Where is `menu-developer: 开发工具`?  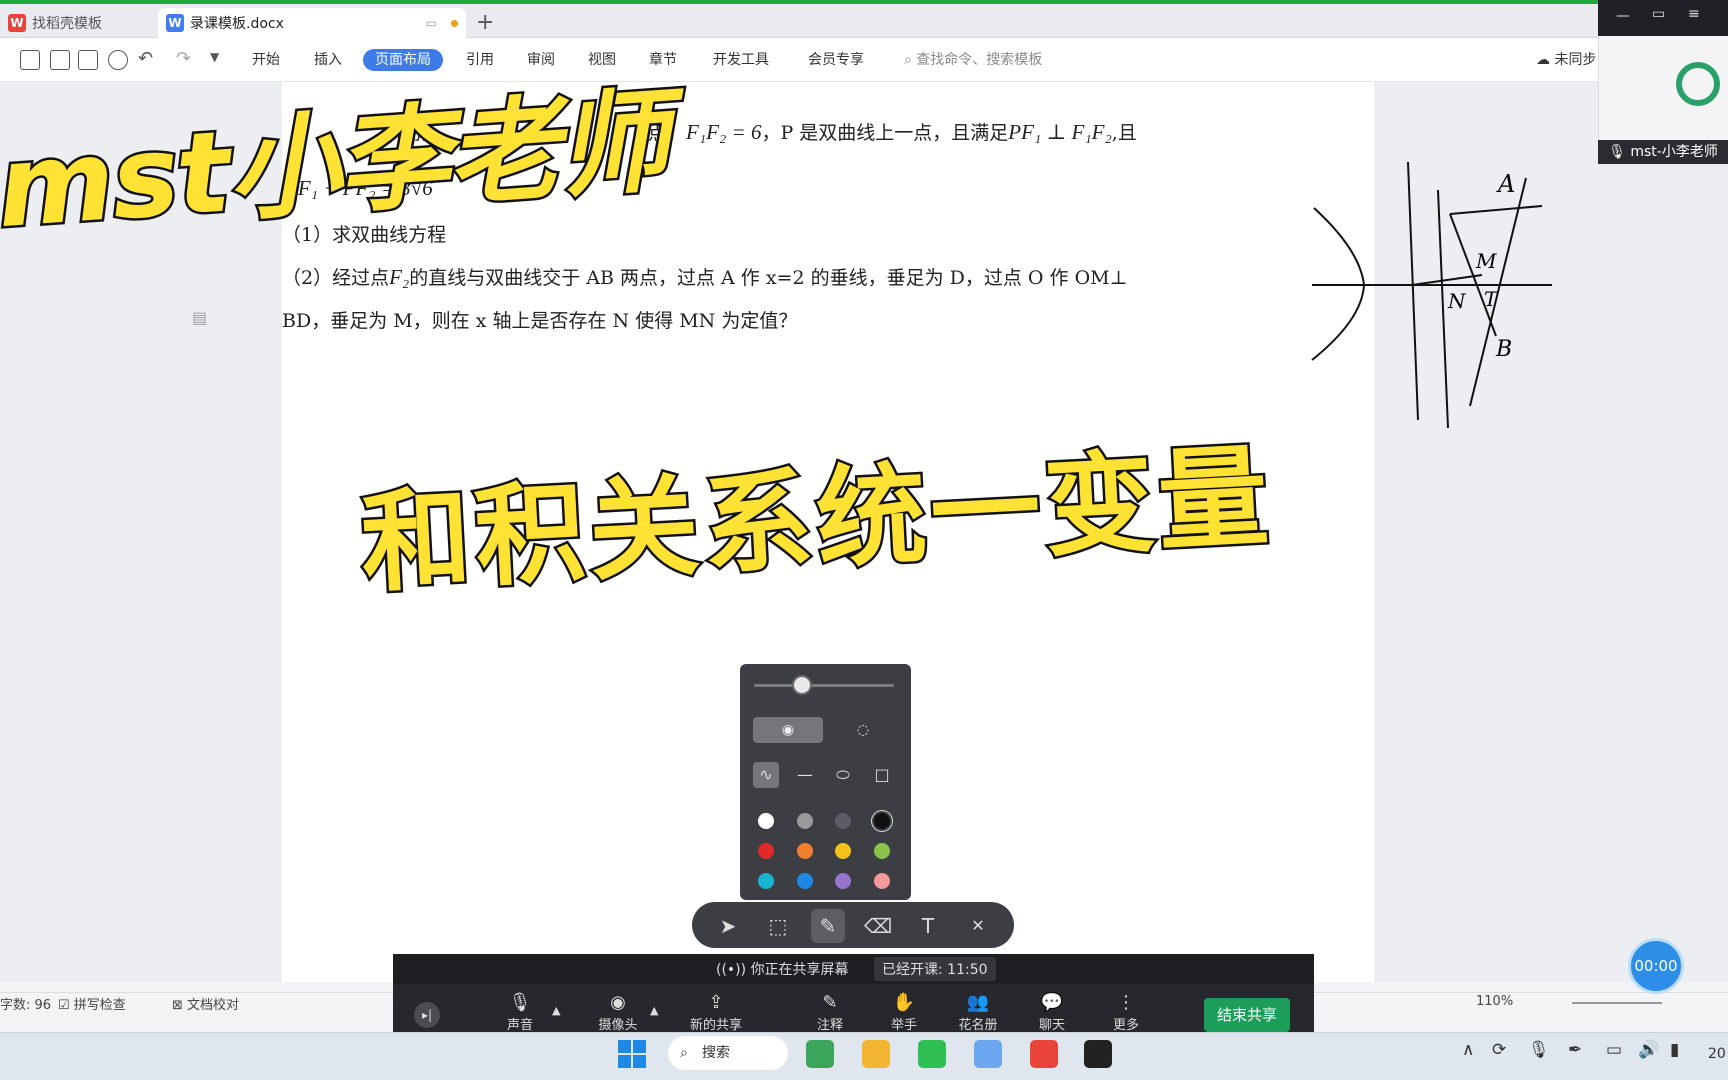 menu-developer: 开发工具 is located at coordinates (741, 60).